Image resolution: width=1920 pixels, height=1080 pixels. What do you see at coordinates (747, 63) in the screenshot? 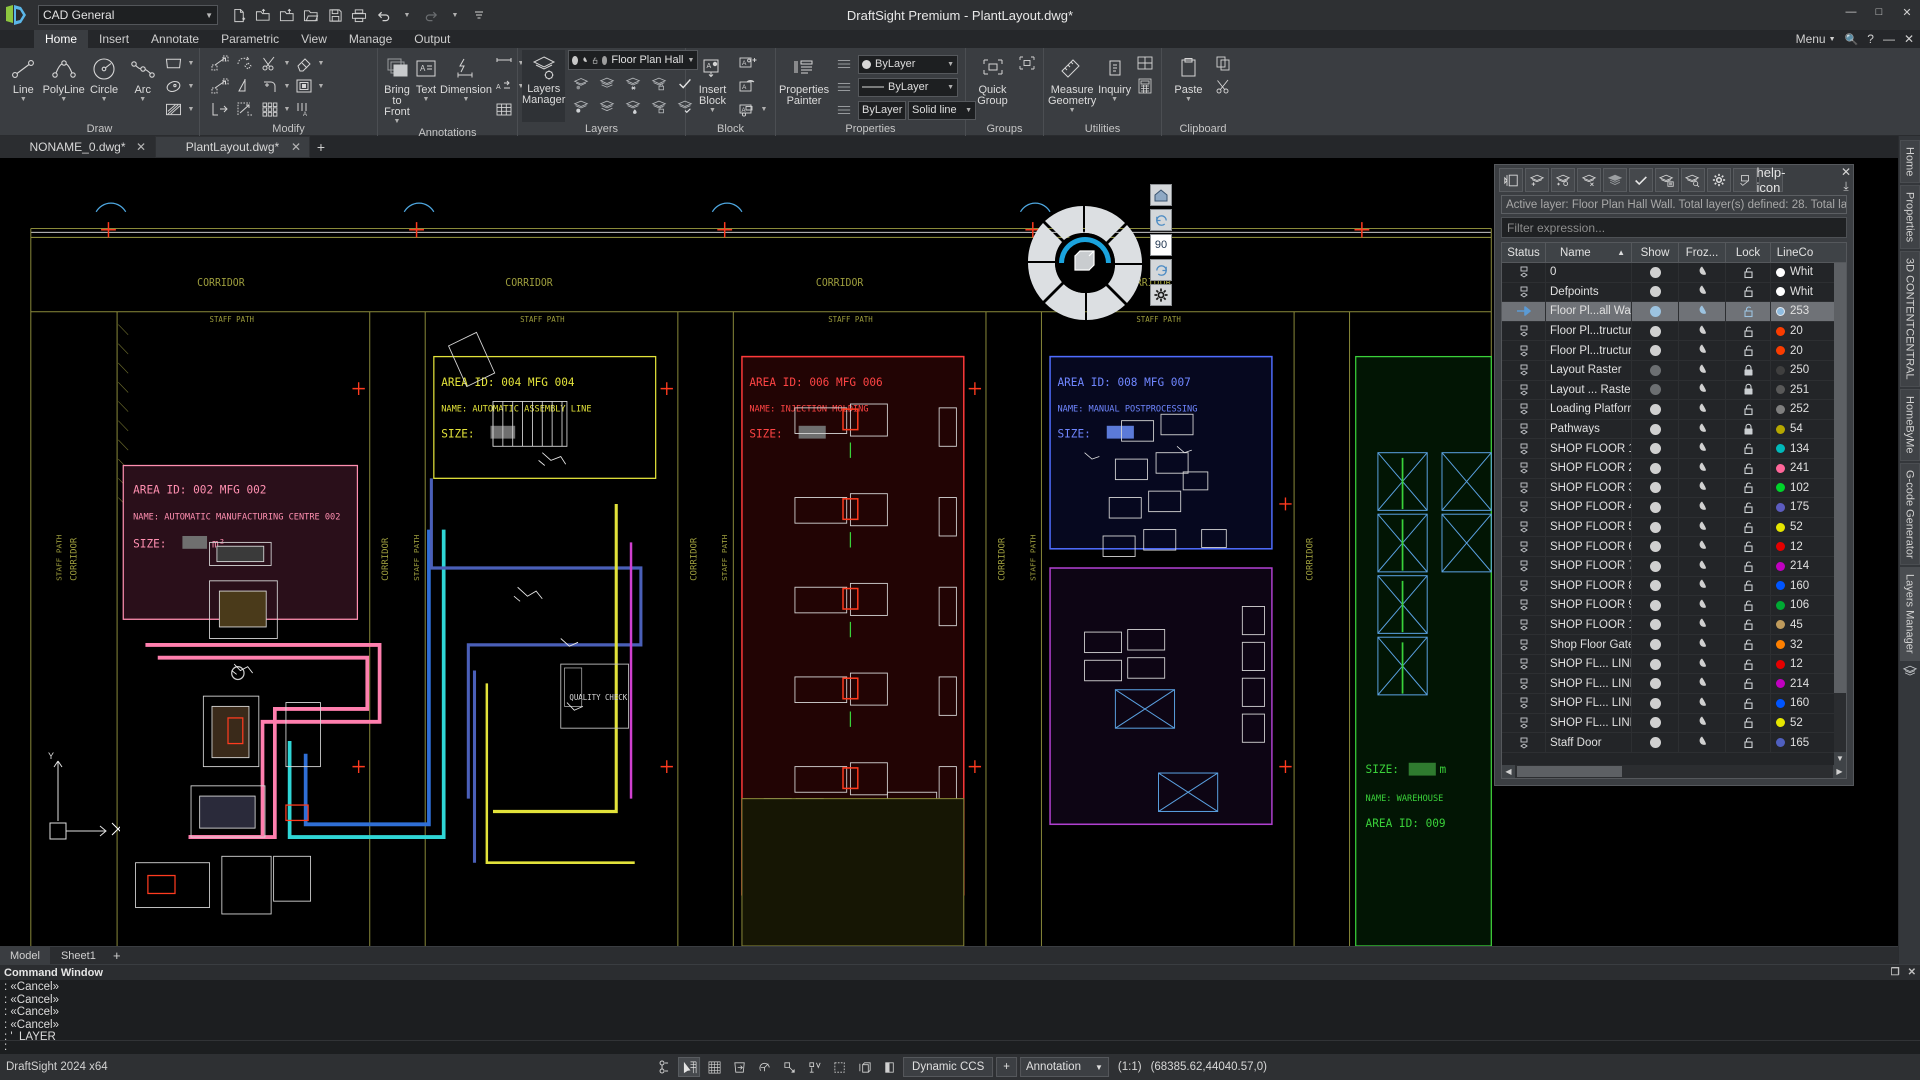
I see `define-attribute-icon: A` at bounding box center [747, 63].